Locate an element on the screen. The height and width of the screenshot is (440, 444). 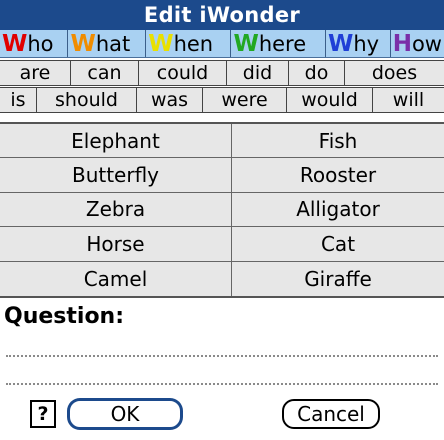
question-word-who: Who is located at coordinates (34, 43).